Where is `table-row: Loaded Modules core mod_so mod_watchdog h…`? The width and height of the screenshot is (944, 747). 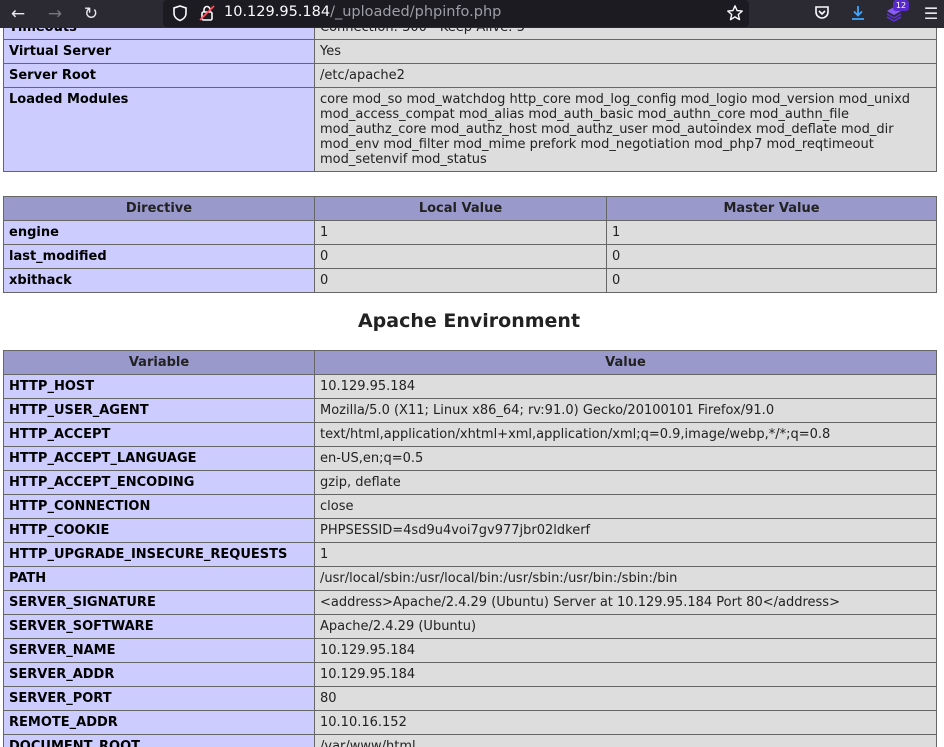
table-row: Loaded Modules core mod_so mod_watchdog h… is located at coordinates (470, 129).